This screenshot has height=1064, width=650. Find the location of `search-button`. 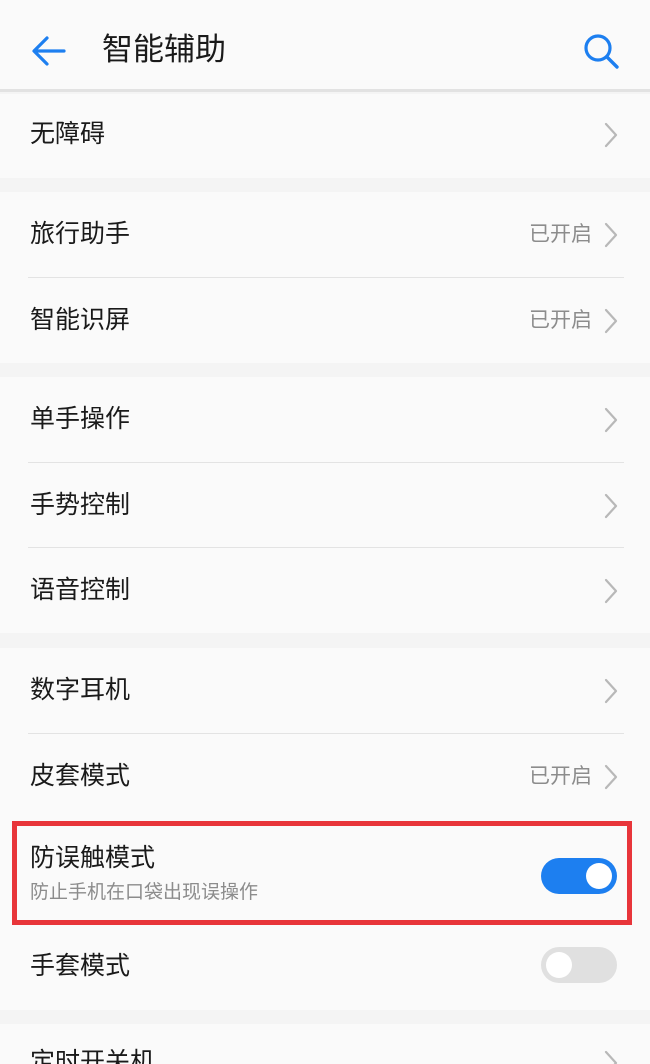

search-button is located at coordinates (601, 51).